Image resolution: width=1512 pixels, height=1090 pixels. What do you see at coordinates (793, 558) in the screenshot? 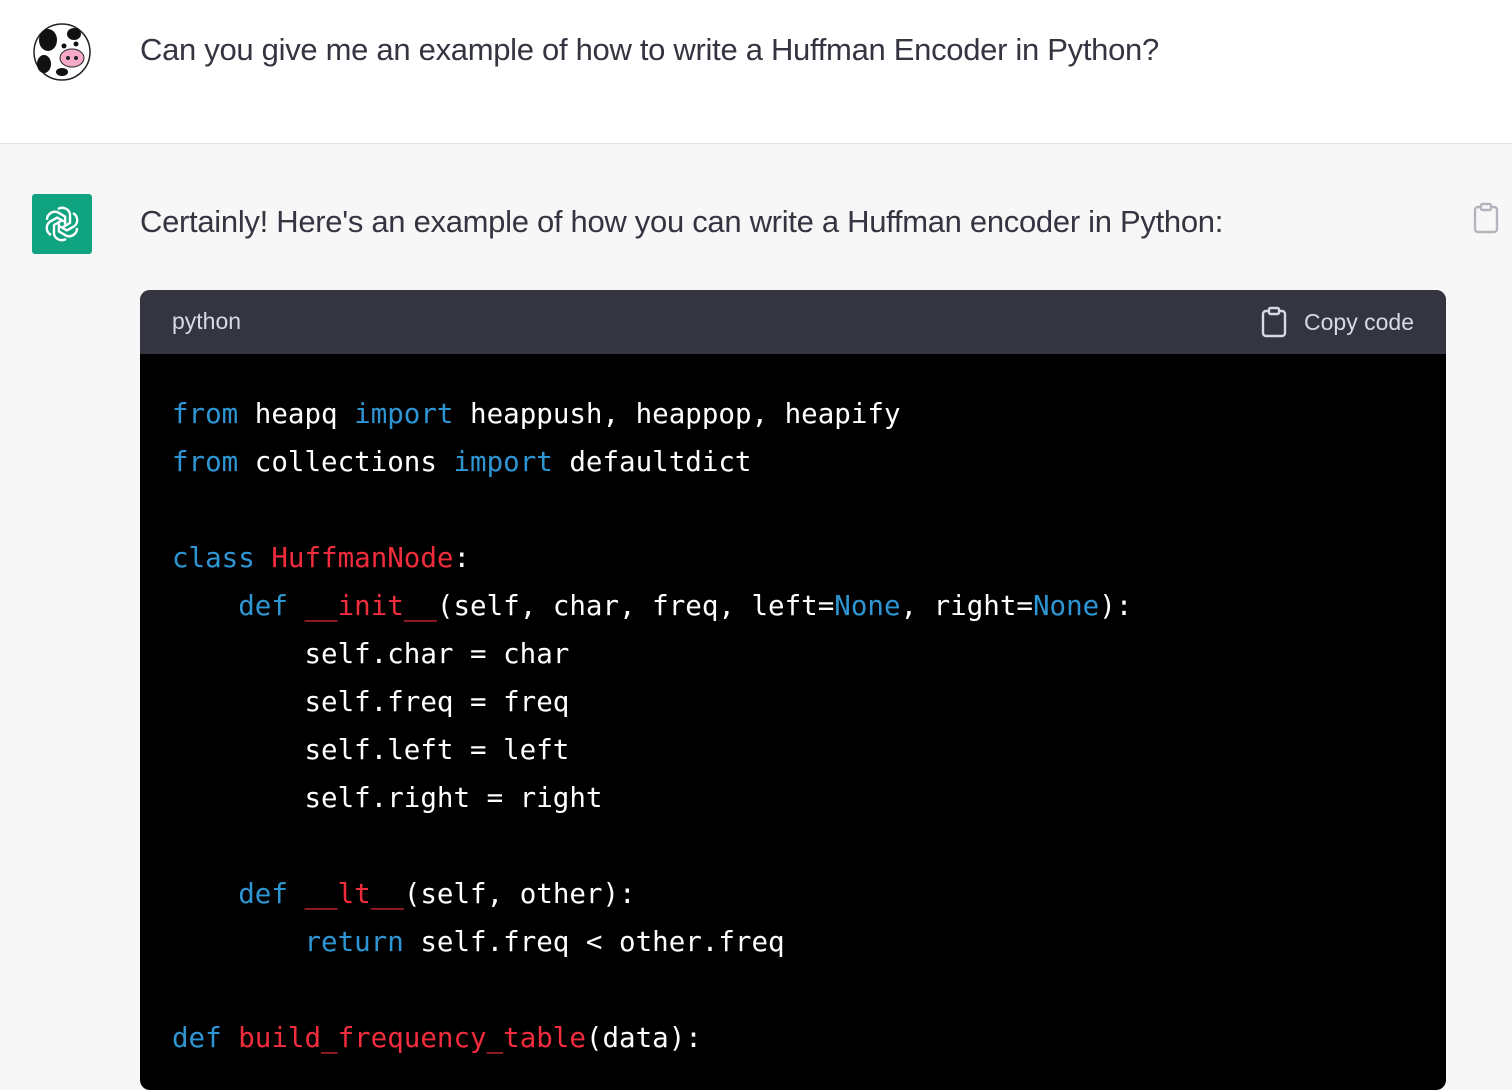
I see `code-line: class HuffmanNode:` at bounding box center [793, 558].